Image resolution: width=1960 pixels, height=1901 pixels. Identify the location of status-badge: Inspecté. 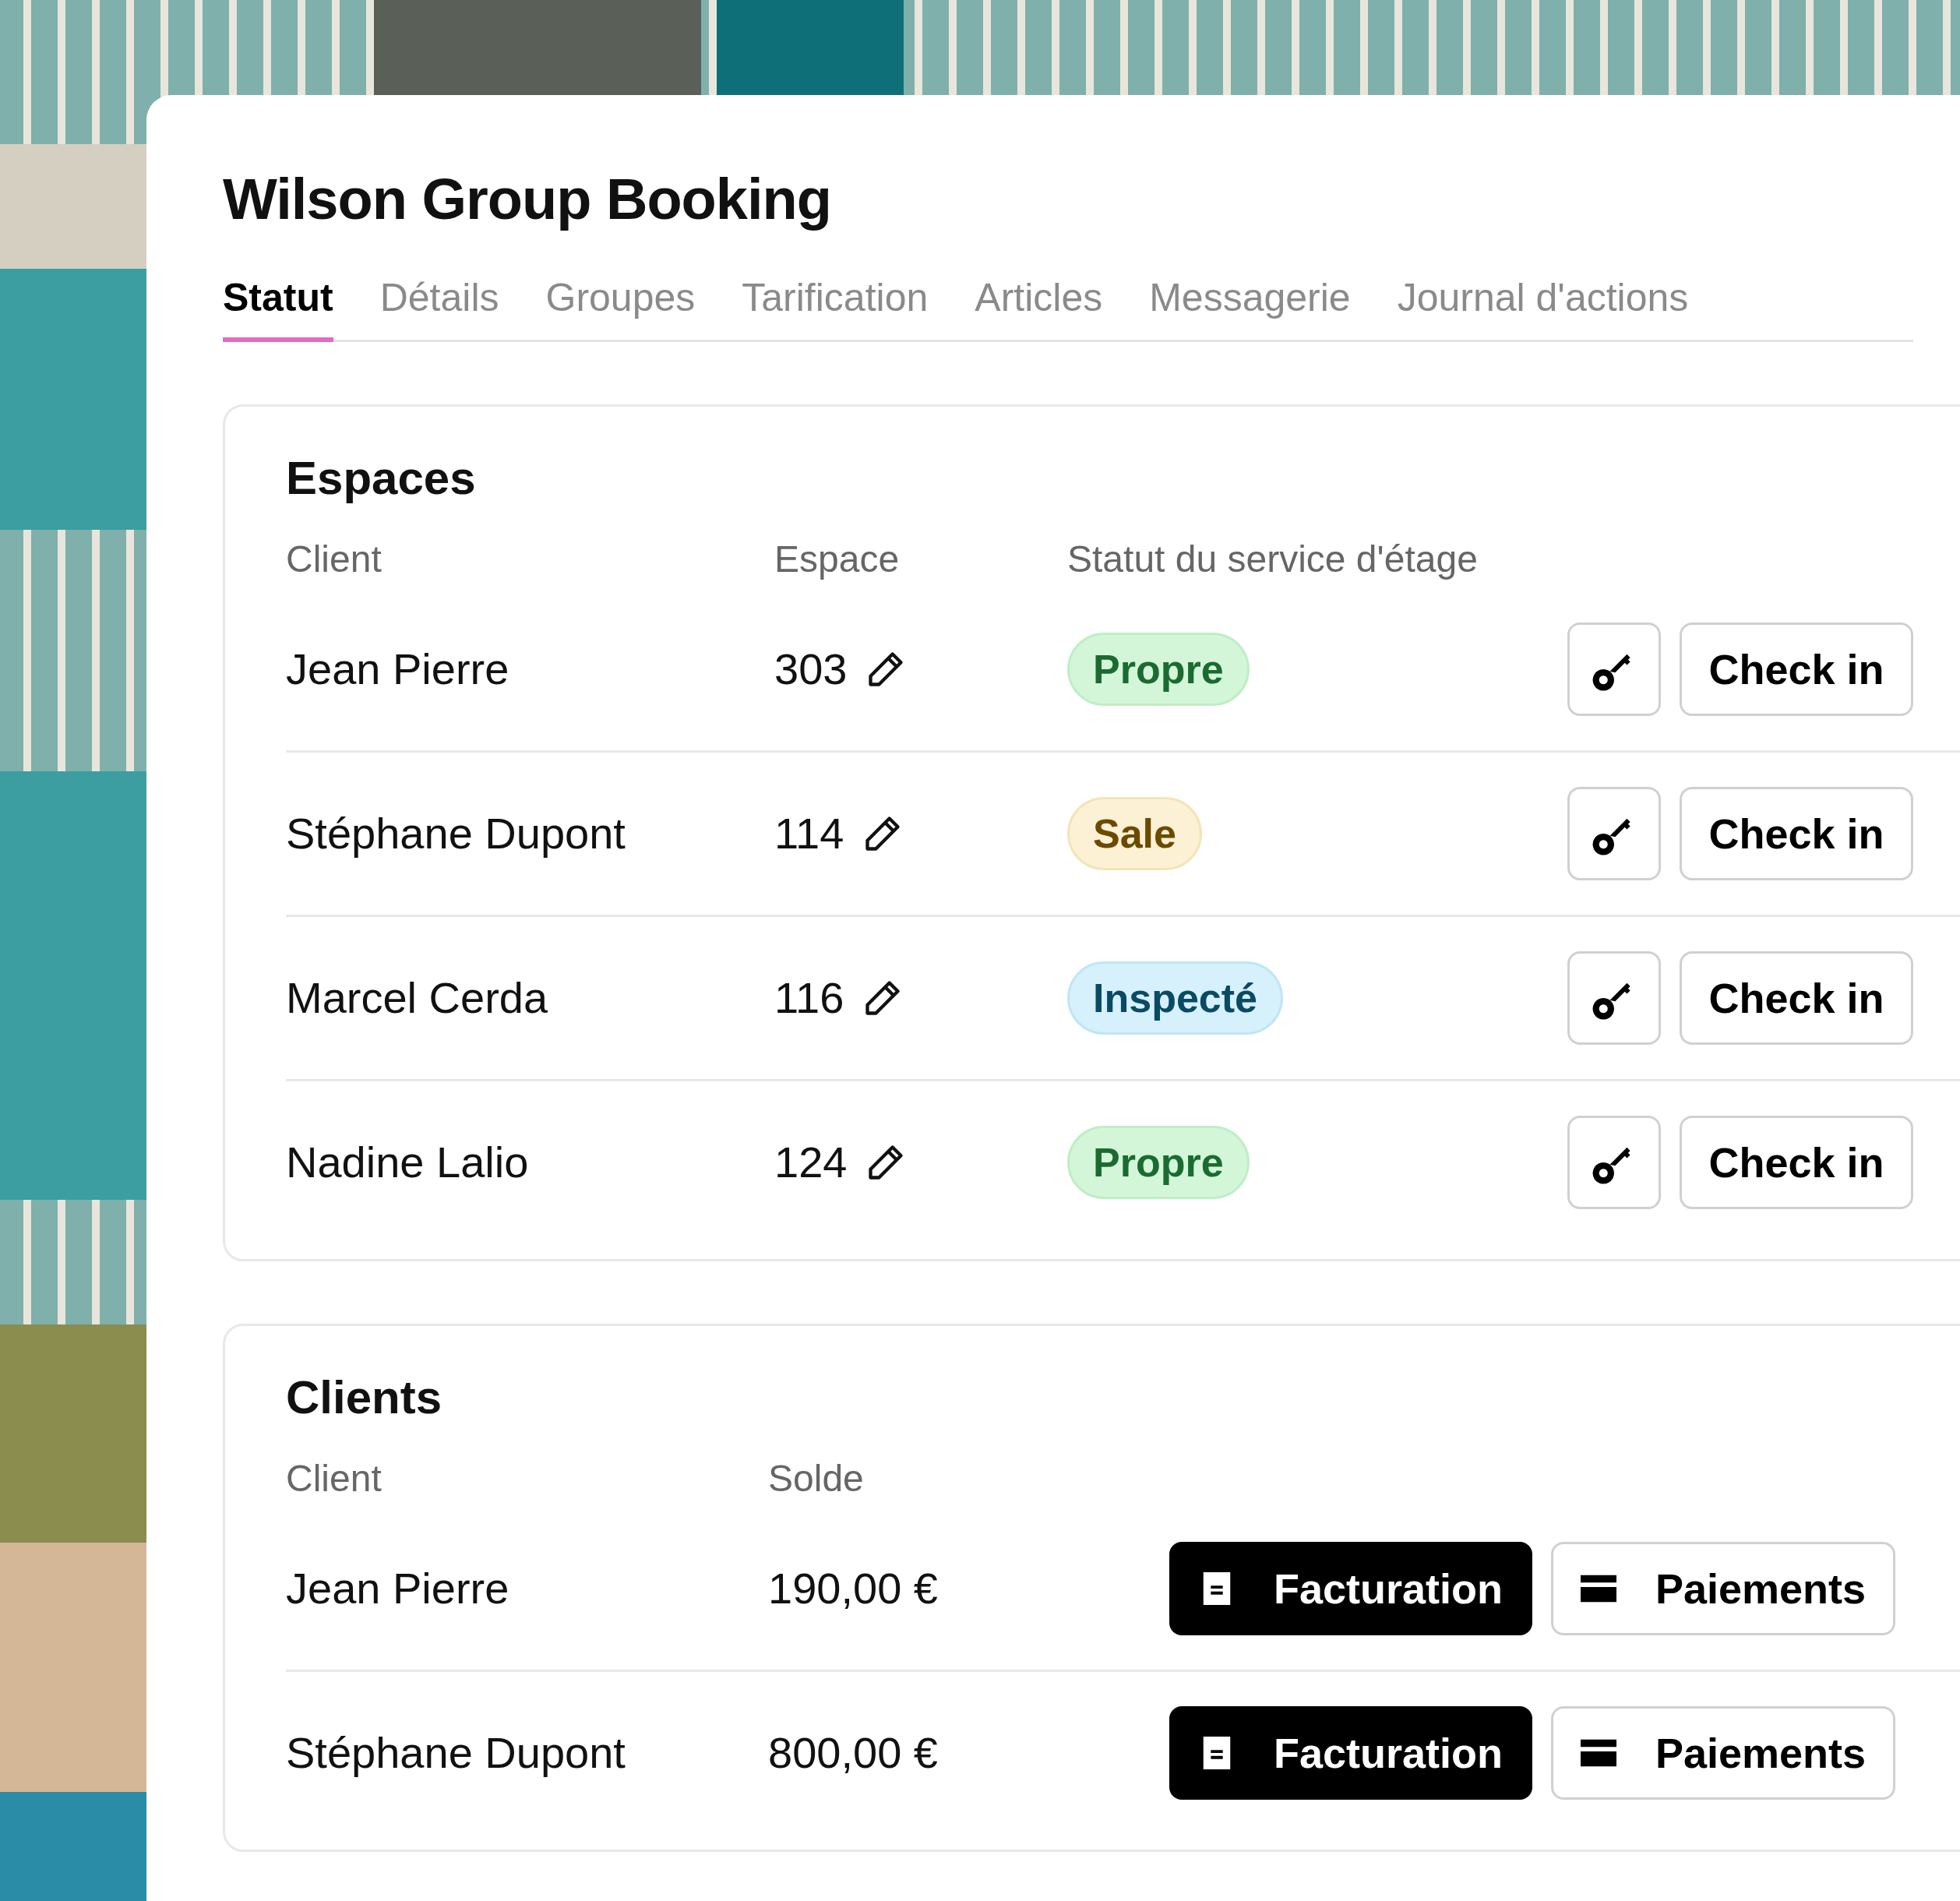
(1175, 998).